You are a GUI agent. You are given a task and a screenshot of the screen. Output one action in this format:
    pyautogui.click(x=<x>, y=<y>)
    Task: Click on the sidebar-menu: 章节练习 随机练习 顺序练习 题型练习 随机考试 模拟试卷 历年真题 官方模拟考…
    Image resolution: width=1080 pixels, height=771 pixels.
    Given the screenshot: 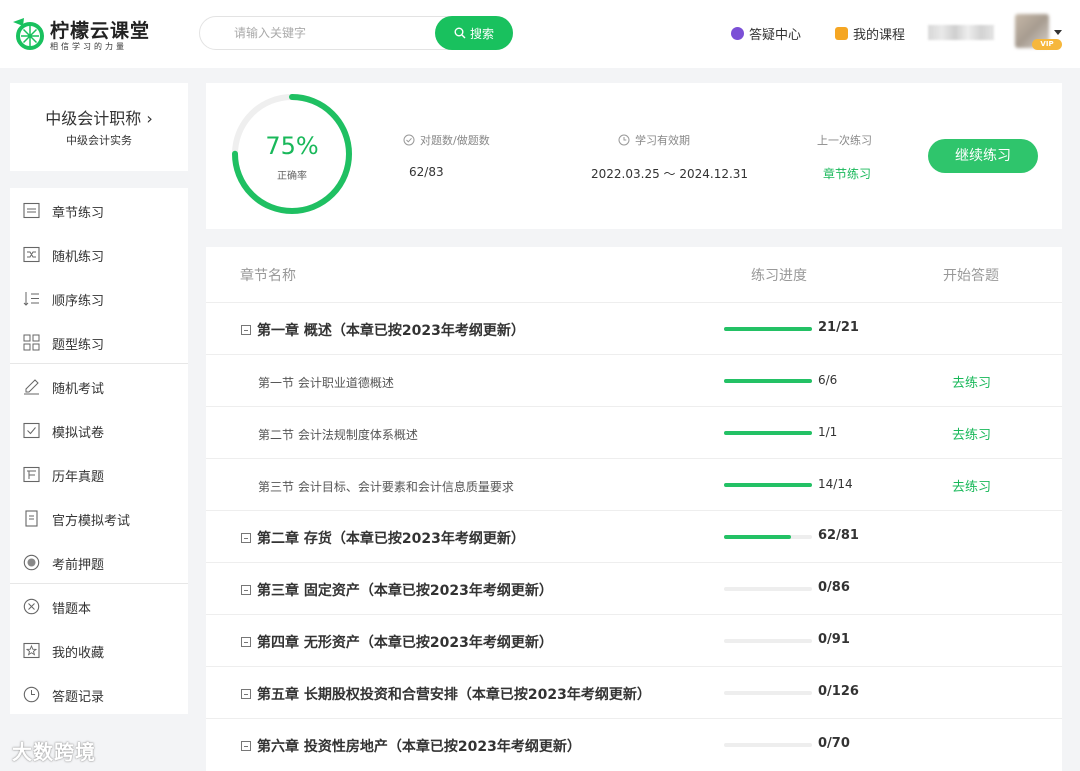 What is the action you would take?
    pyautogui.click(x=99, y=451)
    